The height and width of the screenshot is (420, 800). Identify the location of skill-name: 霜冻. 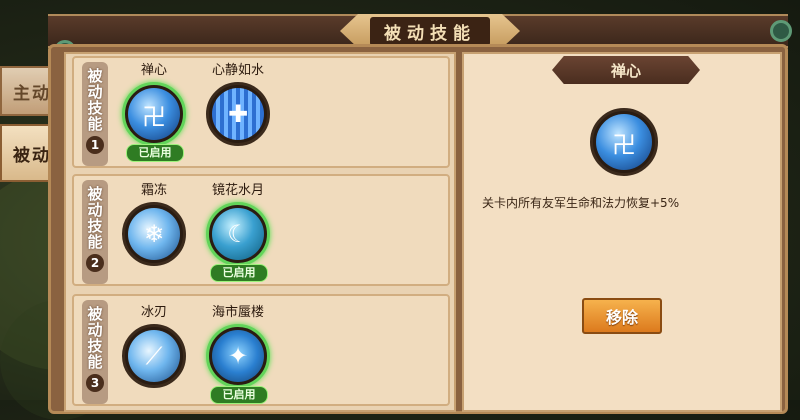
(153, 190).